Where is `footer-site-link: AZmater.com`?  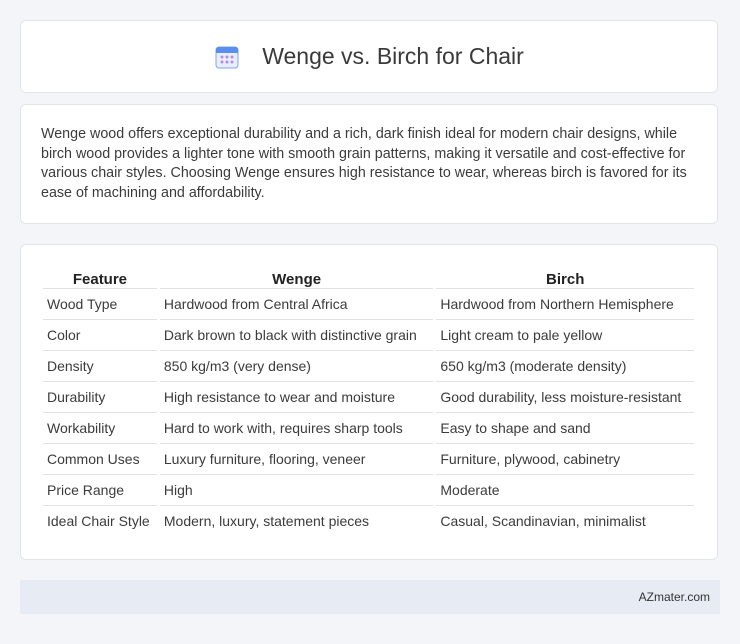
footer-site-link: AZmater.com is located at coordinates (674, 597).